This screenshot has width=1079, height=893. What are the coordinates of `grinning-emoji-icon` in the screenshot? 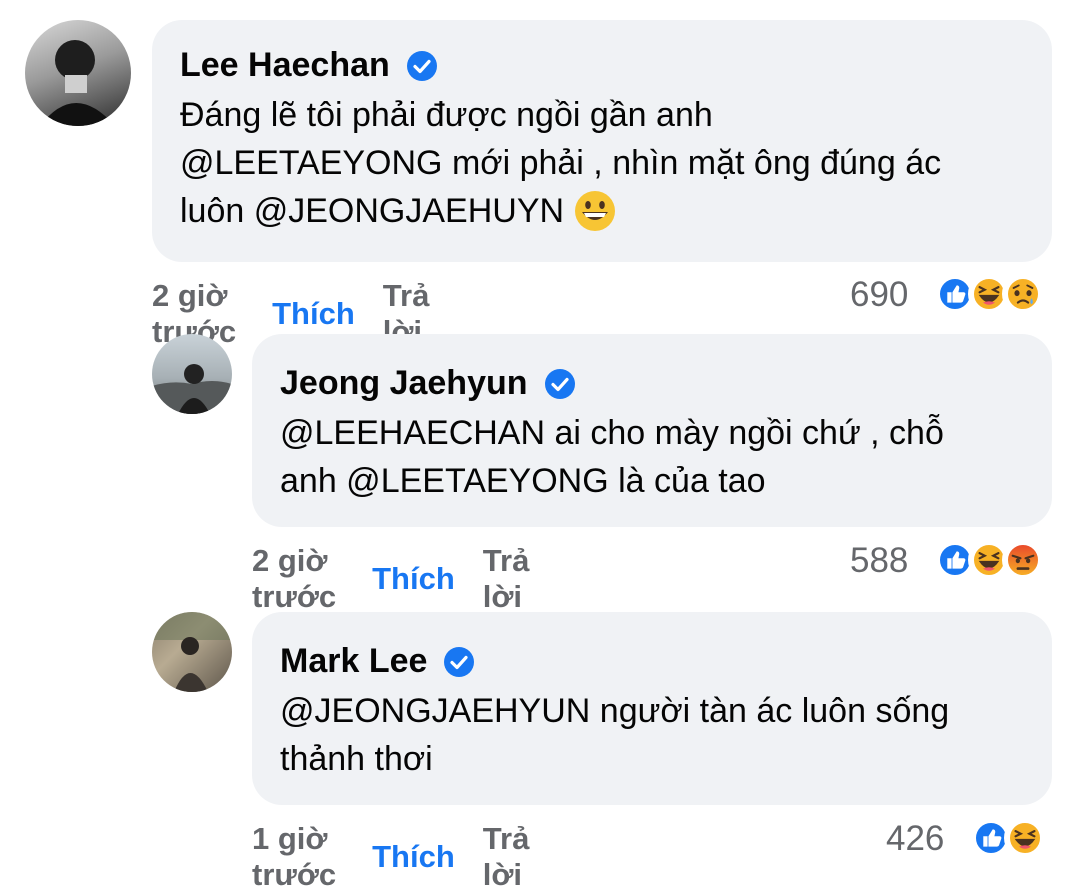 It's located at (595, 211).